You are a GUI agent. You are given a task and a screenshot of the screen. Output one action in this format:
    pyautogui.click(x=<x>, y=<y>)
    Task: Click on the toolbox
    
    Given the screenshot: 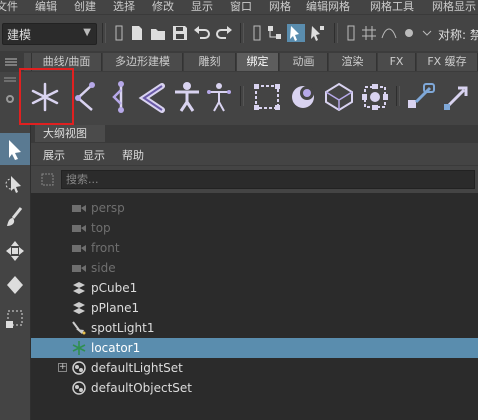 What is the action you would take?
    pyautogui.click(x=15, y=272)
    